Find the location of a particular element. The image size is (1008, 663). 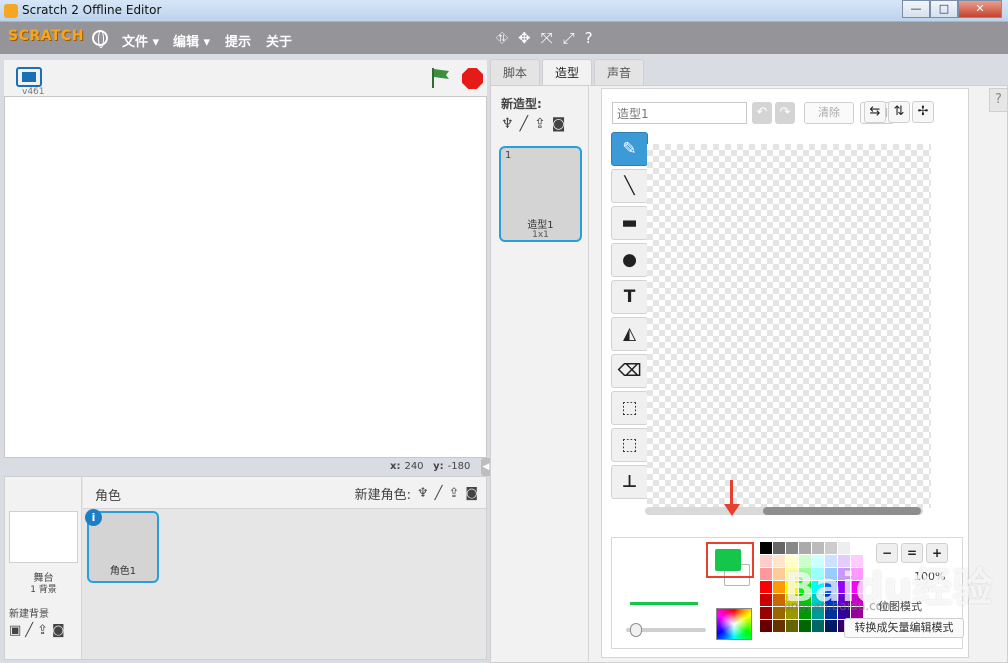

rectangle-tool-icon: ▬ is located at coordinates (629, 223).